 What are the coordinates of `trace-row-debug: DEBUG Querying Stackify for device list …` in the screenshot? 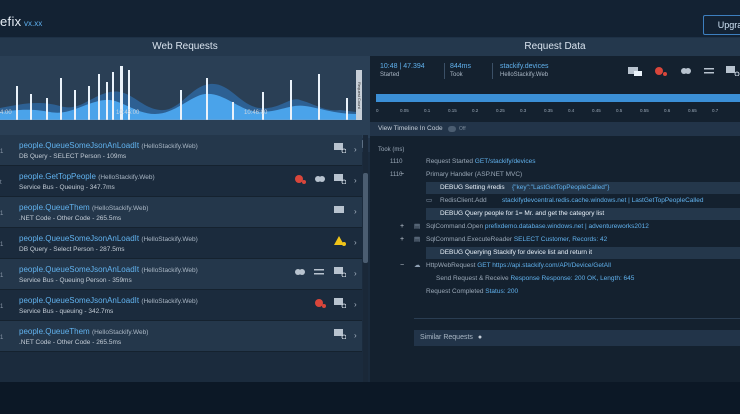 It's located at (583, 253).